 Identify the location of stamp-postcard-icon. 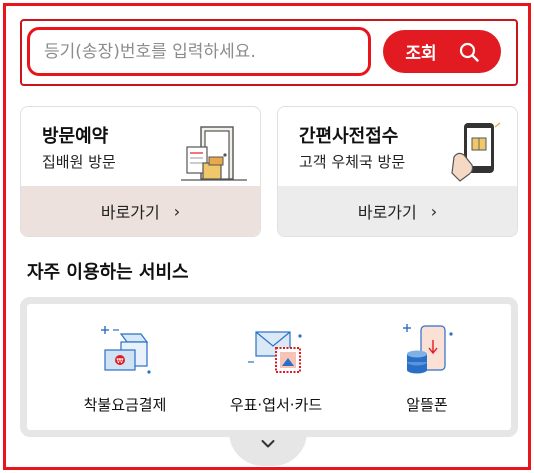
(275, 352).